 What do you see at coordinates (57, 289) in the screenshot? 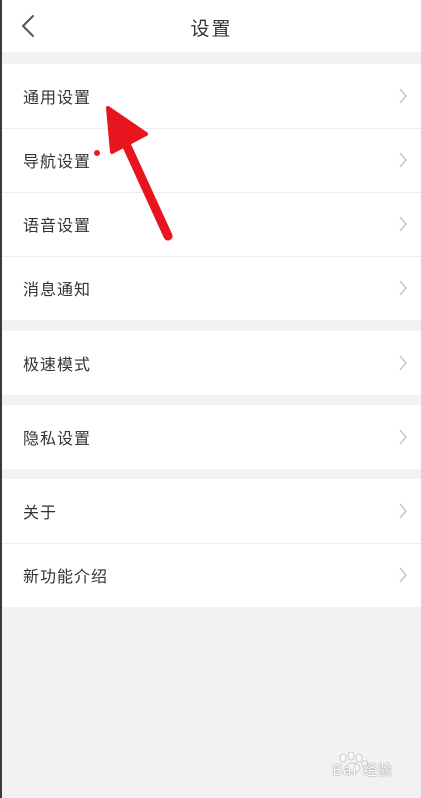
I see `settings-item-label: 消息通知` at bounding box center [57, 289].